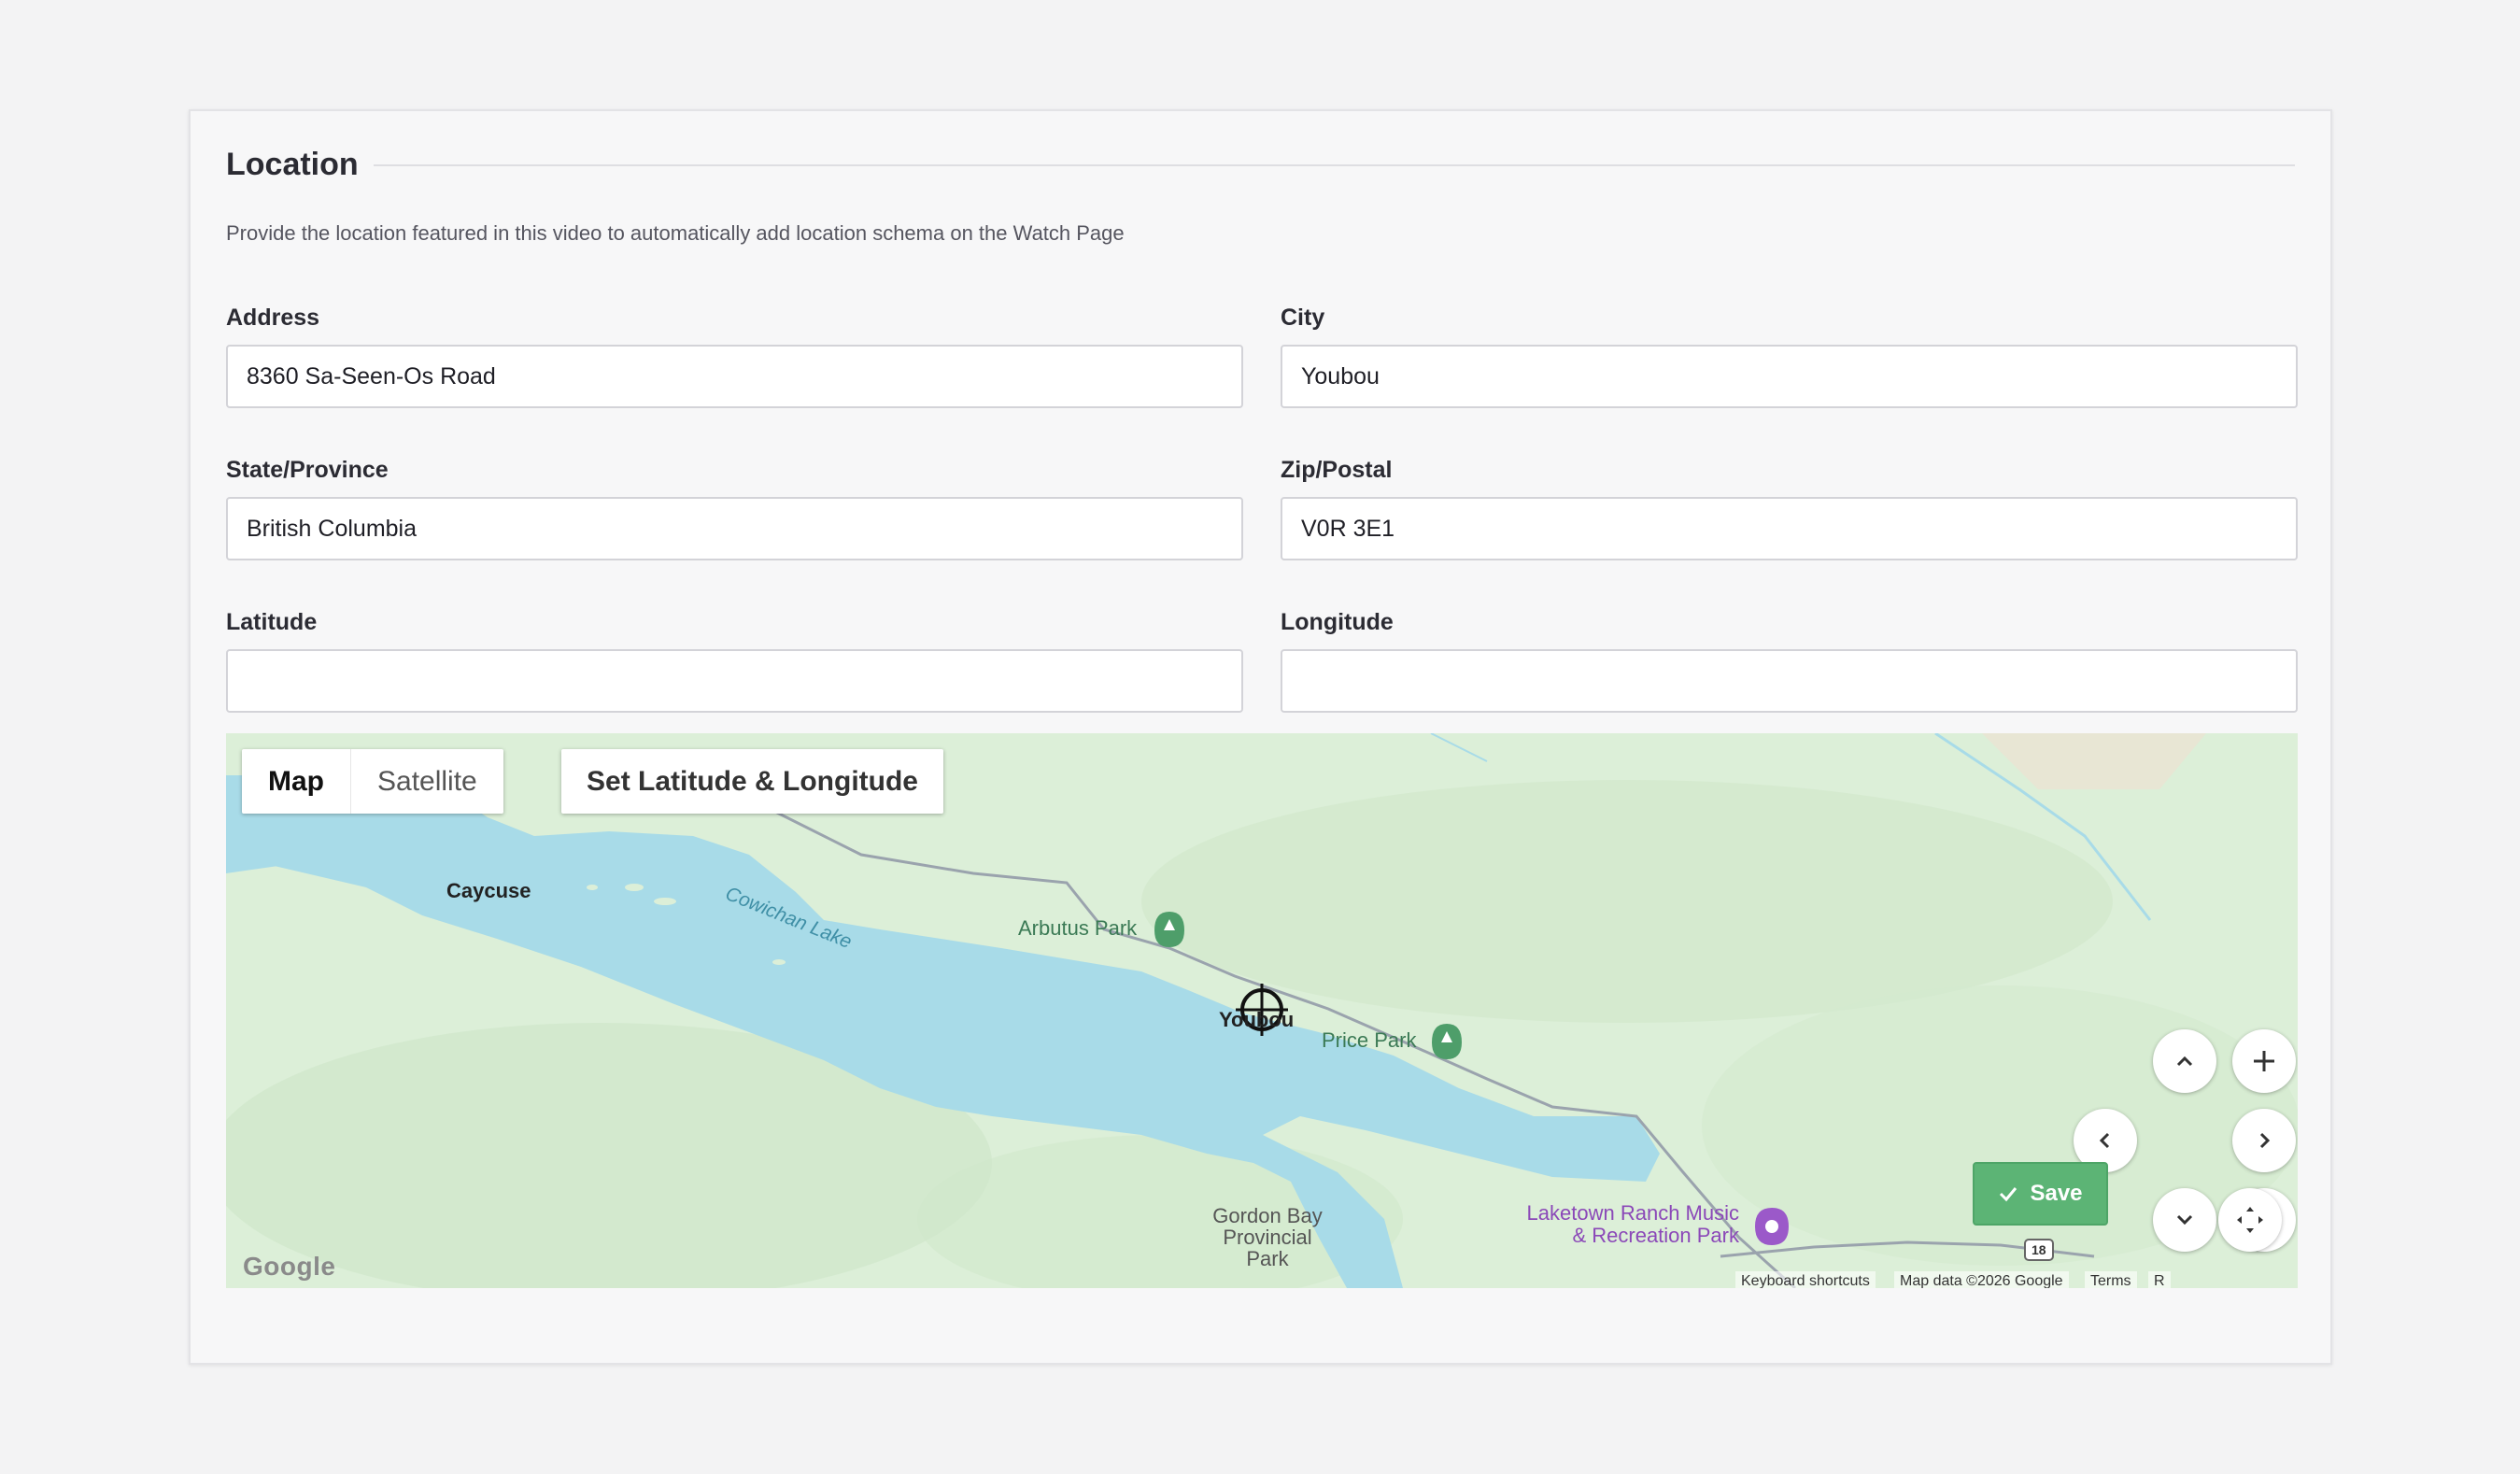  I want to click on map-label-laketown-line2: & Recreation Park, so click(1655, 1235).